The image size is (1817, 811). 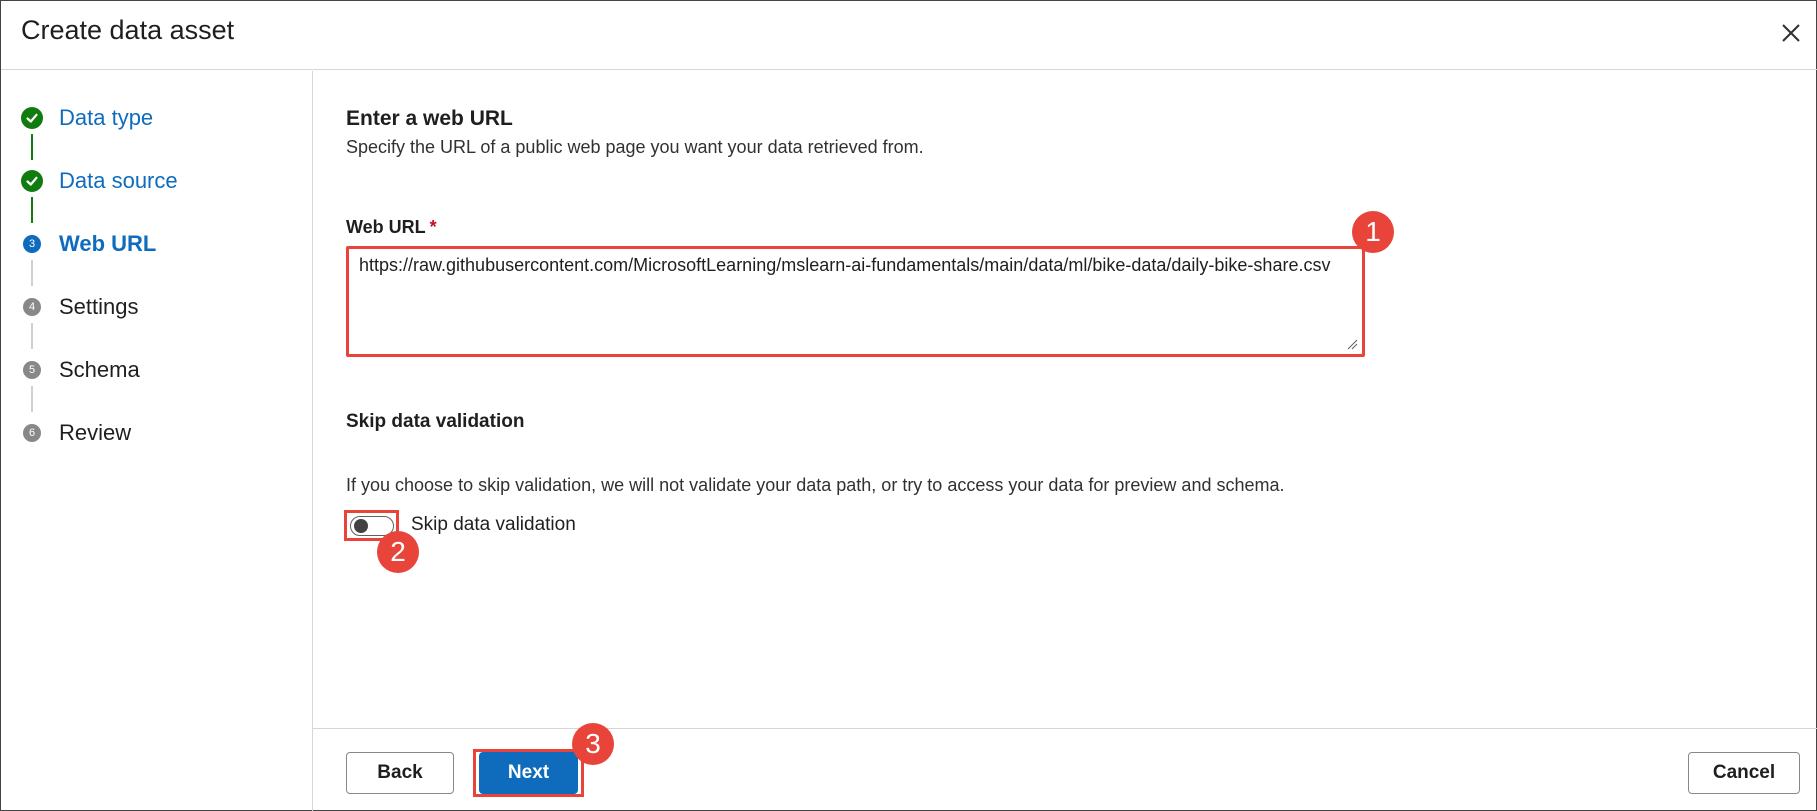 I want to click on step-data-source: Data source, so click(x=99, y=181).